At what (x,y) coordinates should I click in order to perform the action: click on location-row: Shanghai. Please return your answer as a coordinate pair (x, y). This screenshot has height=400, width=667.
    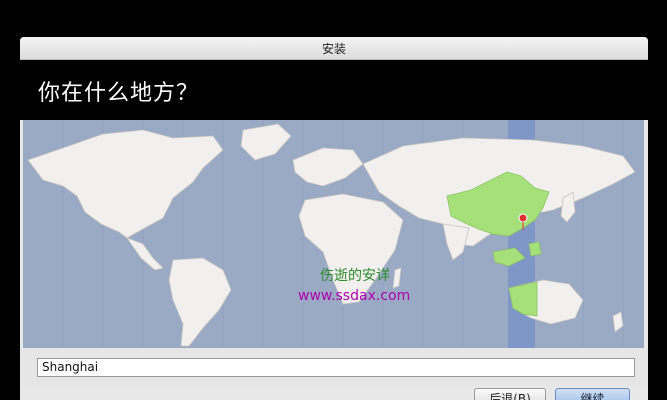
    Looking at the image, I should click on (334, 367).